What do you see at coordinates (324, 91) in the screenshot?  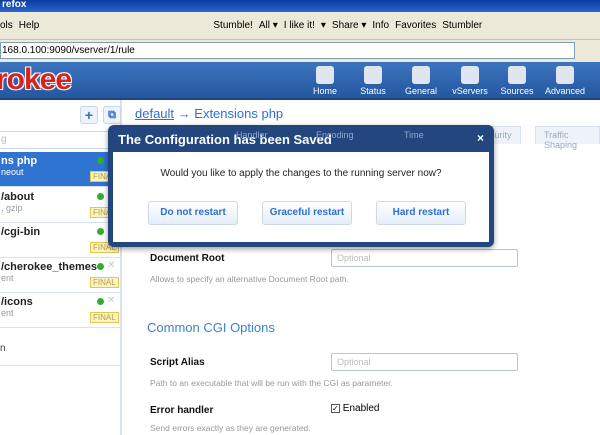 I see `nav-label: Home` at bounding box center [324, 91].